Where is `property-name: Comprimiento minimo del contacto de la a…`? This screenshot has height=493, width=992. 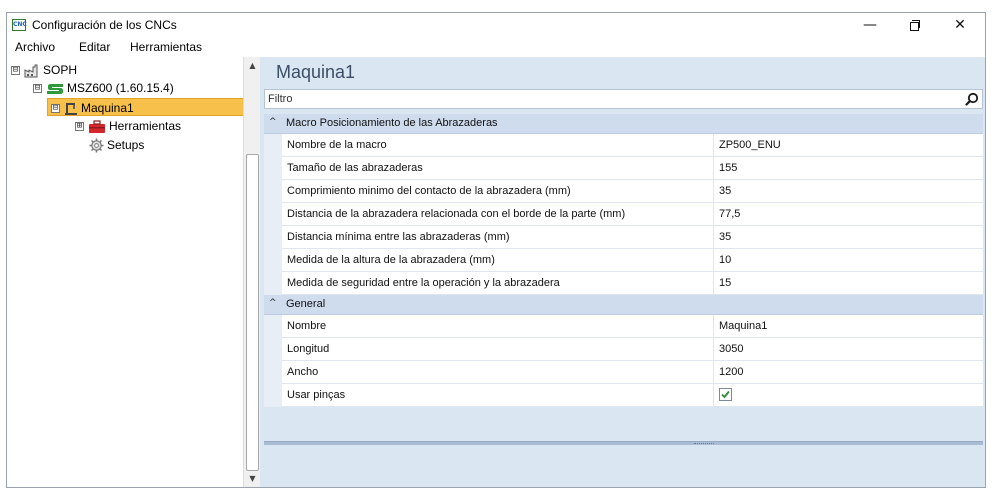 property-name: Comprimiento minimo del contacto de la a… is located at coordinates (429, 191).